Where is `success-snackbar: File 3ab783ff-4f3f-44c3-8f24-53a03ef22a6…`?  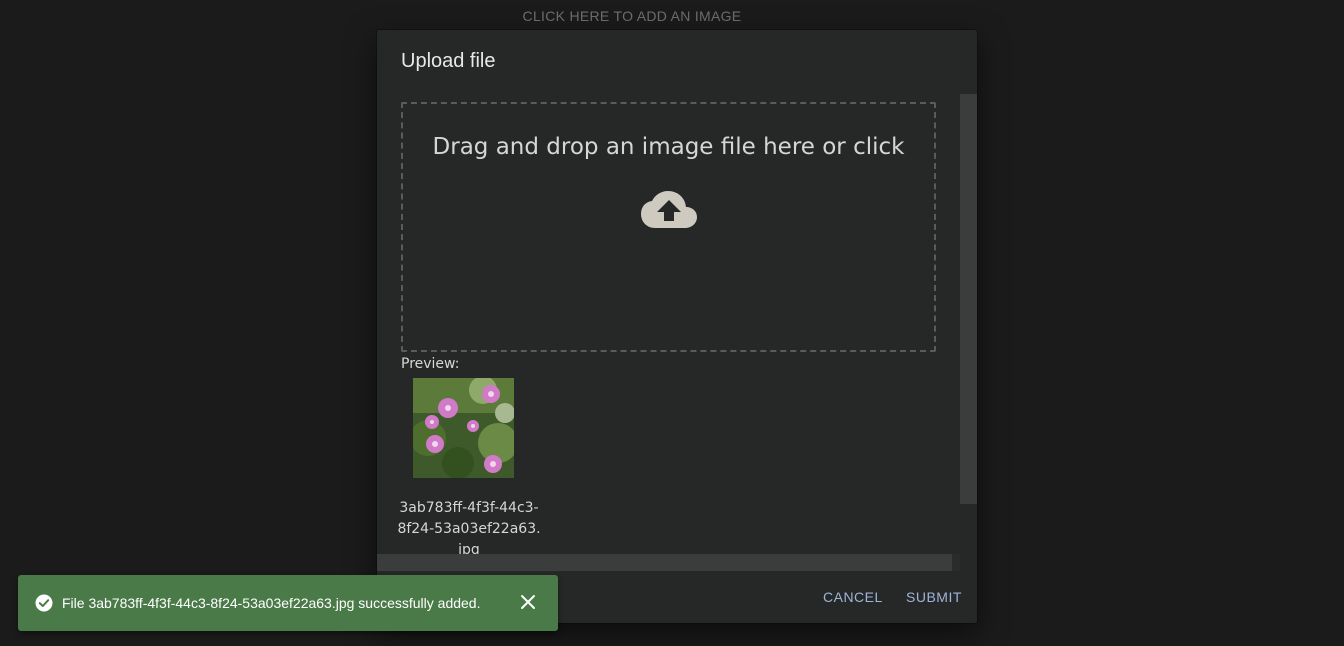 success-snackbar: File 3ab783ff-4f3f-44c3-8f24-53a03ef22a6… is located at coordinates (288, 603).